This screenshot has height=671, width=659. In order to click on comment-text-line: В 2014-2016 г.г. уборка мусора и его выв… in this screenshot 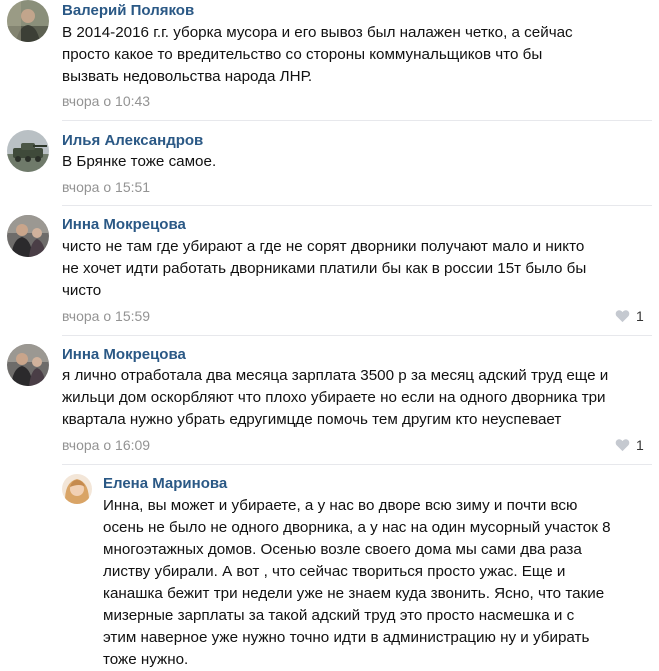, I will do `click(317, 32)`.